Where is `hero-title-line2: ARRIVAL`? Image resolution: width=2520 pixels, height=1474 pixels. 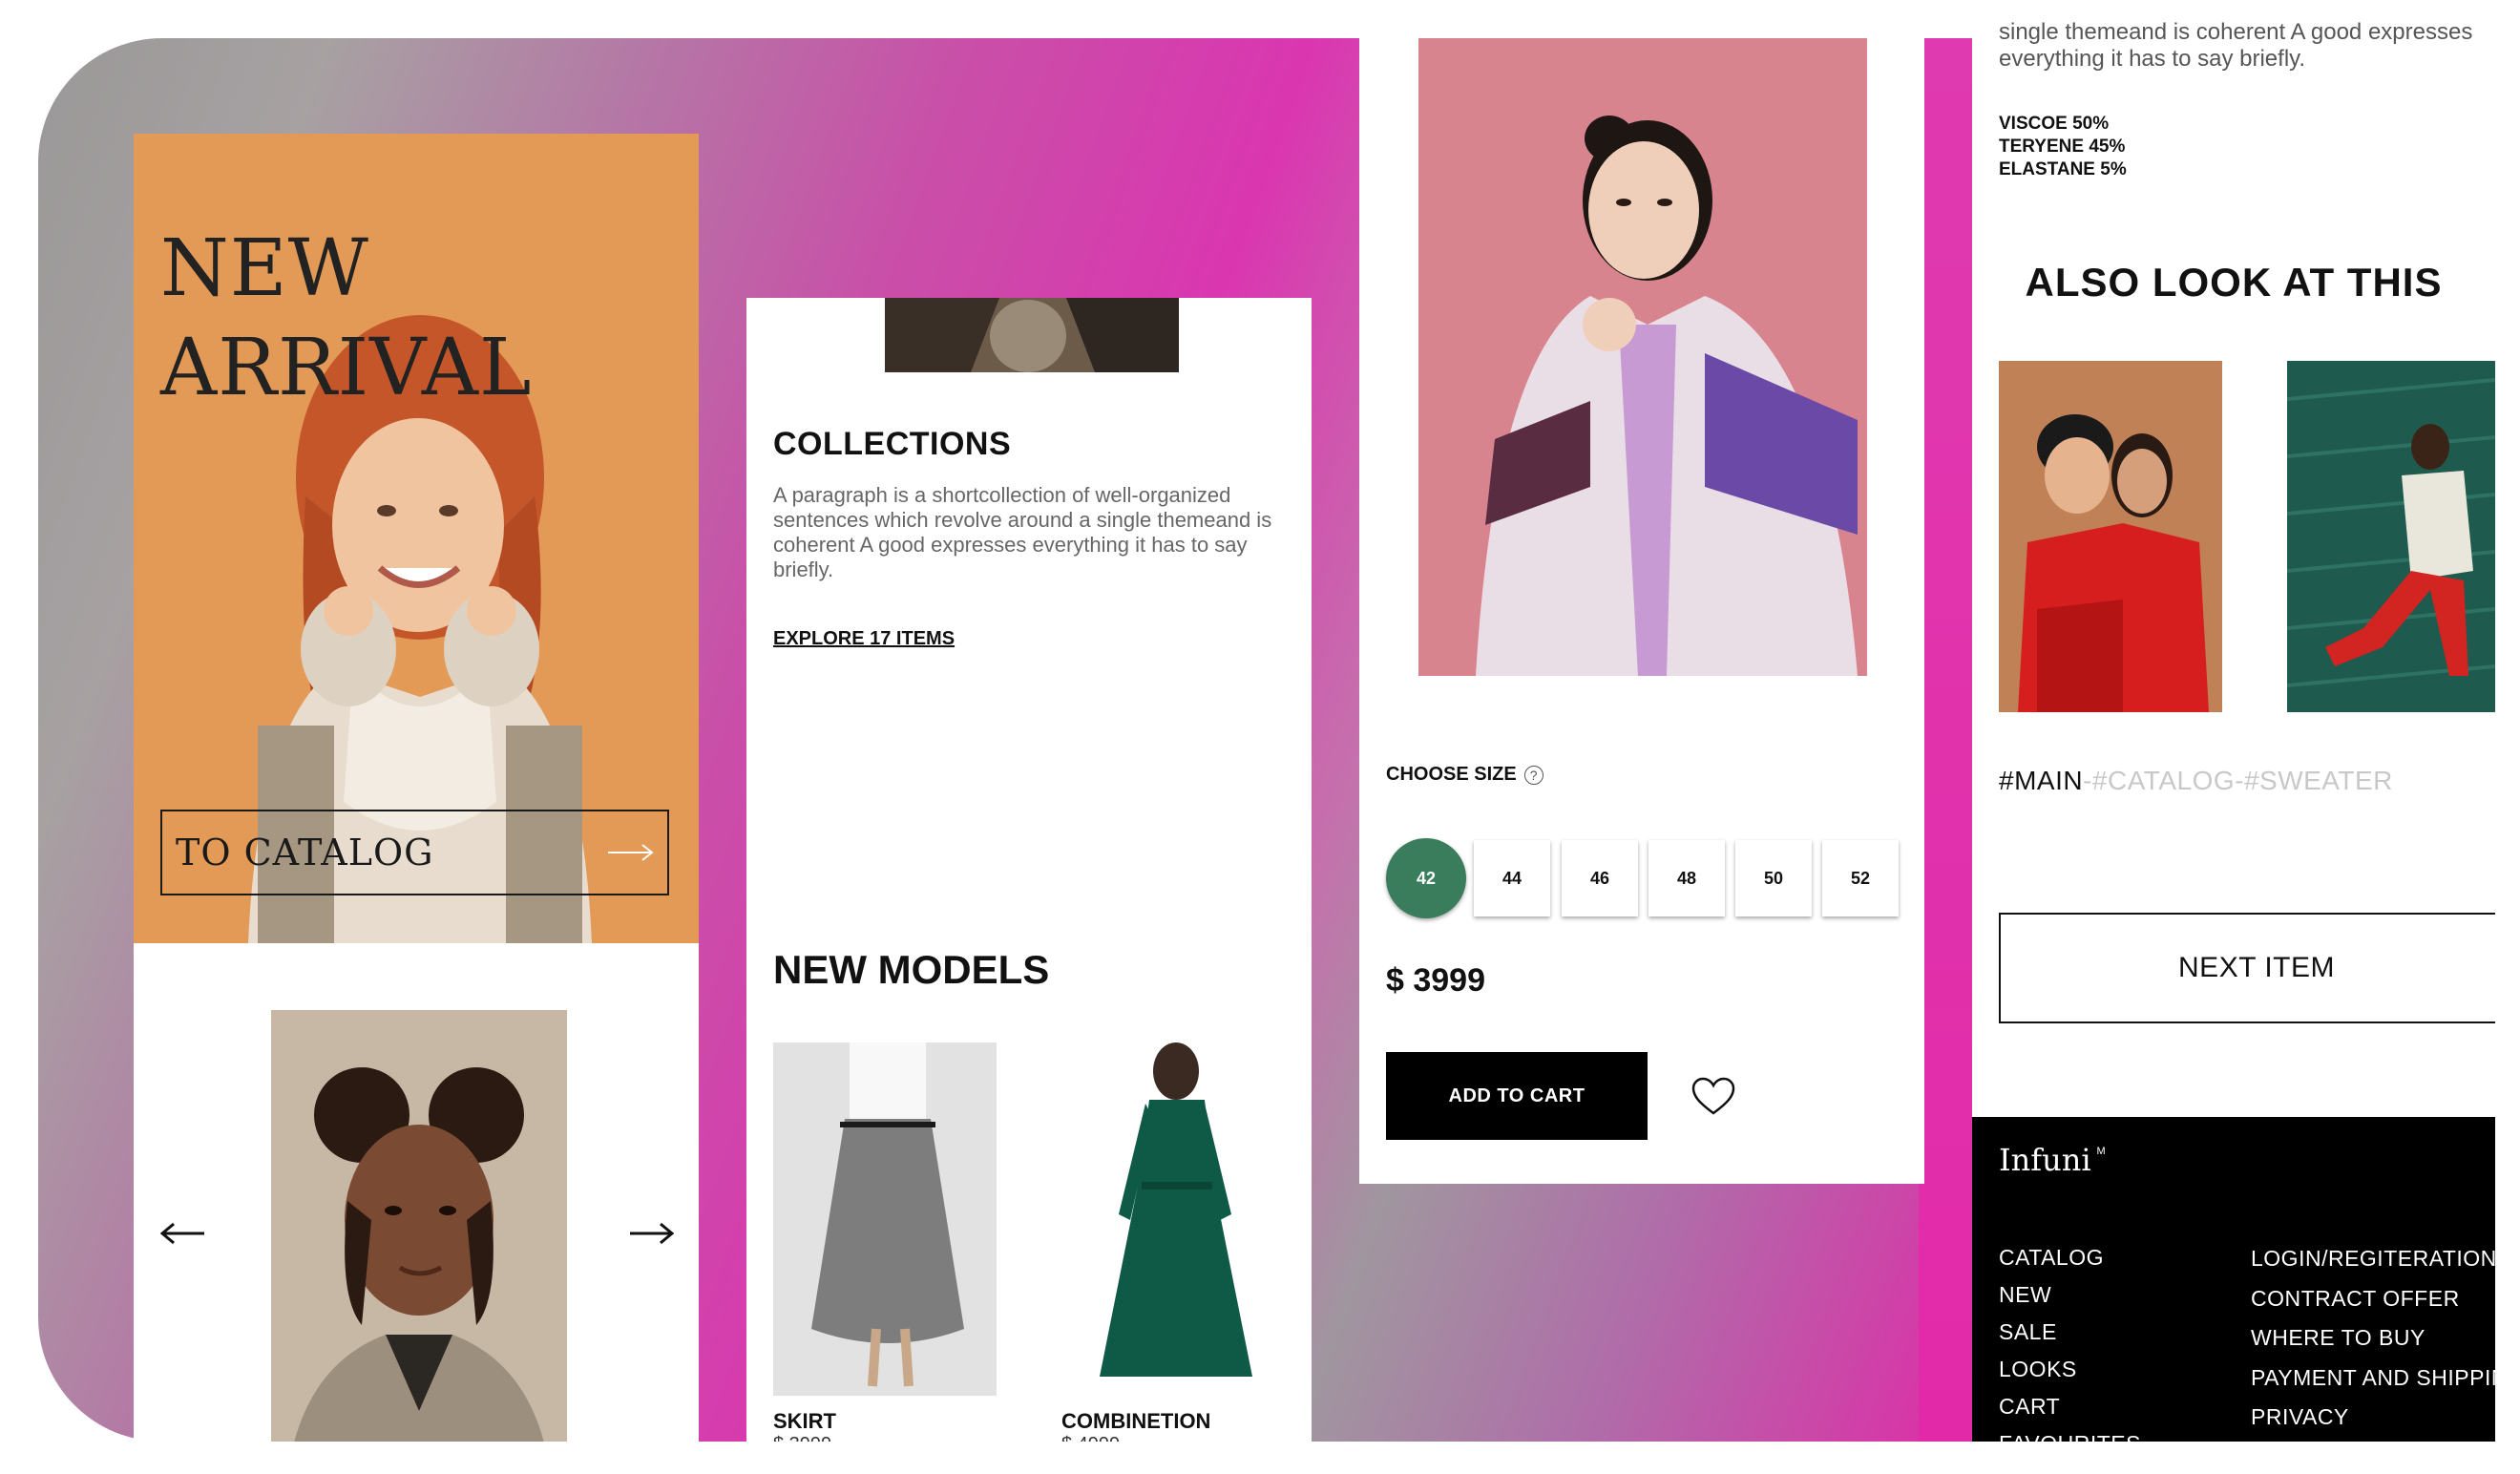 hero-title-line2: ARRIVAL is located at coordinates (346, 368).